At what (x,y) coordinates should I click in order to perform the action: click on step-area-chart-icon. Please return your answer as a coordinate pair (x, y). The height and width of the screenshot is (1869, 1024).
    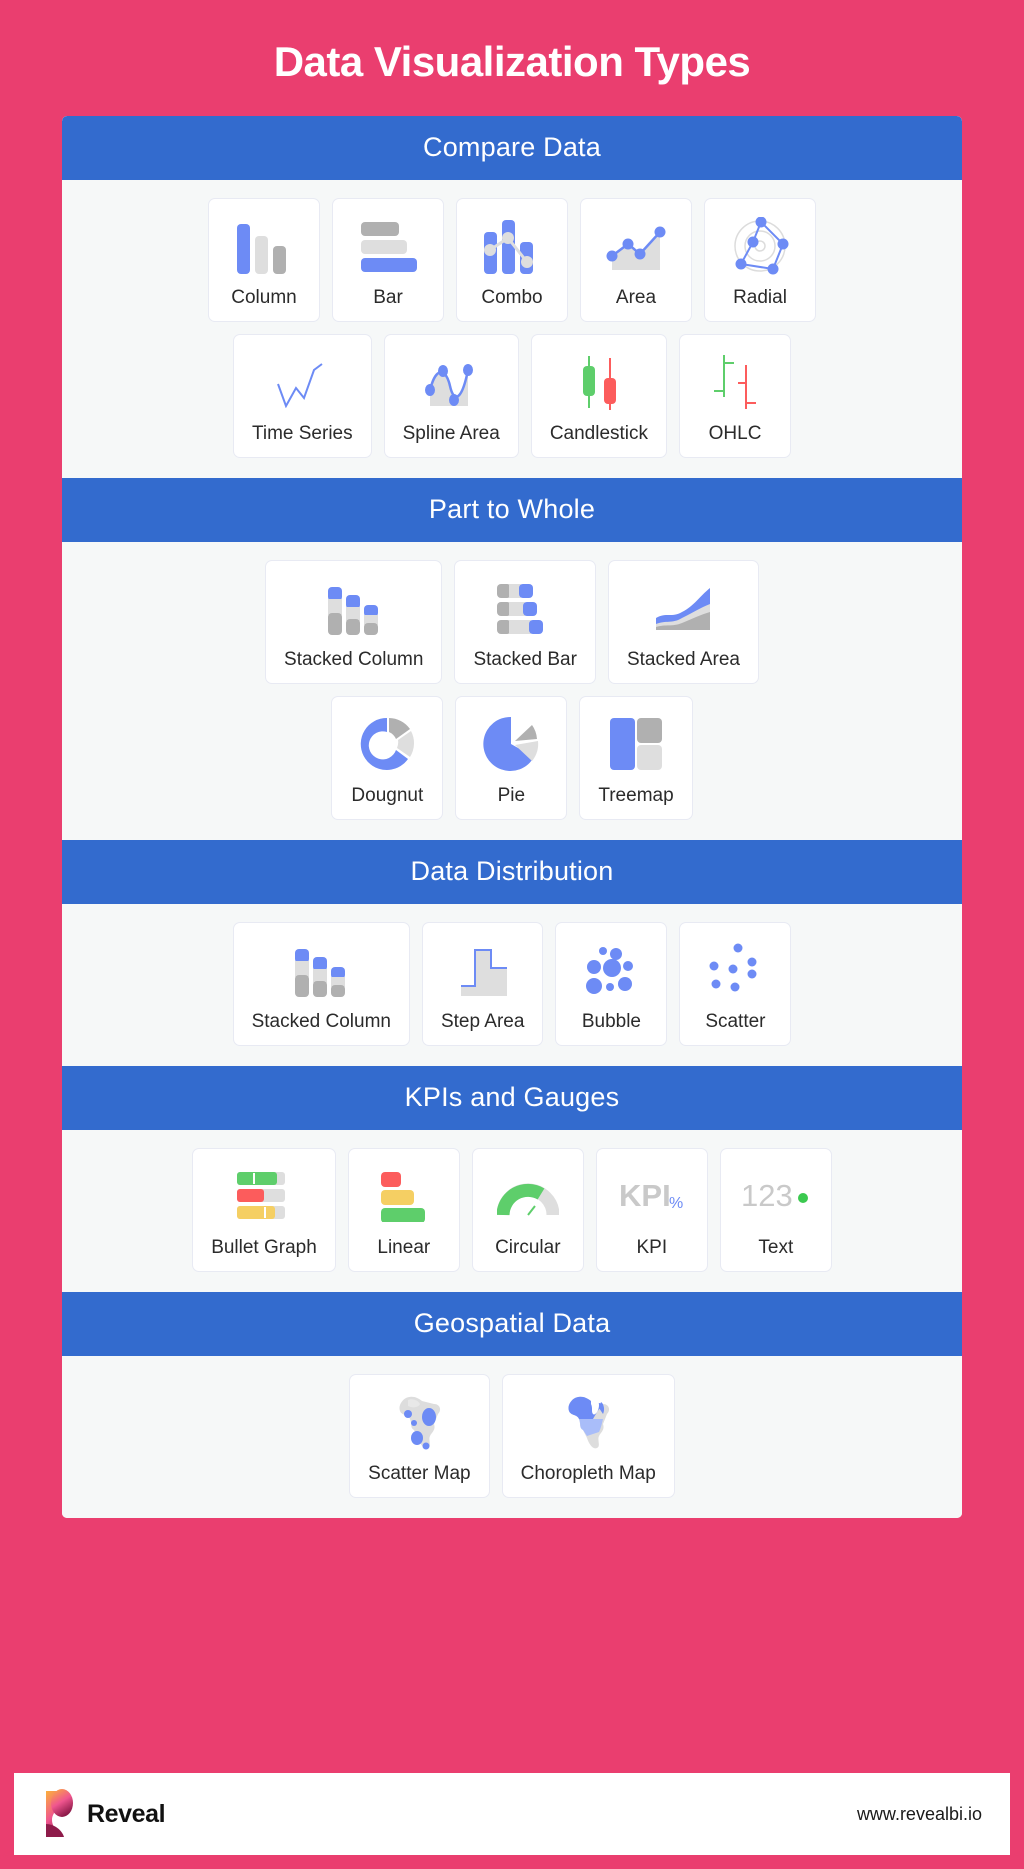
    Looking at the image, I should click on (483, 970).